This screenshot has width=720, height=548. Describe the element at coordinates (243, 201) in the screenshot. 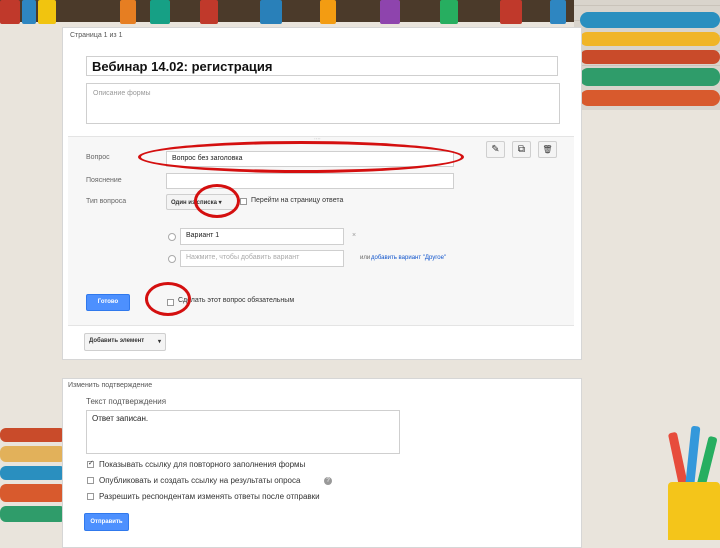

I see `goto-page-checkbox` at that location.